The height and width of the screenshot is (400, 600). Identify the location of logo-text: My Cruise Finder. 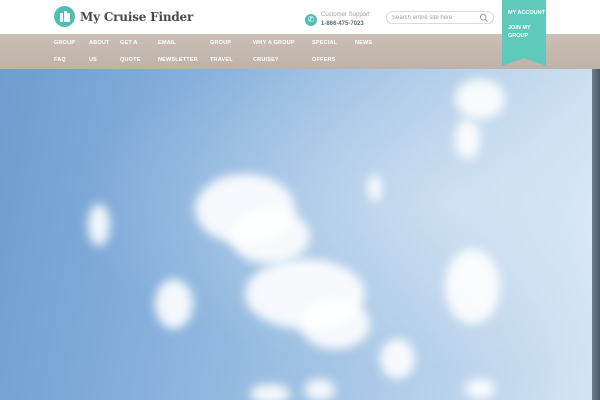
(137, 16).